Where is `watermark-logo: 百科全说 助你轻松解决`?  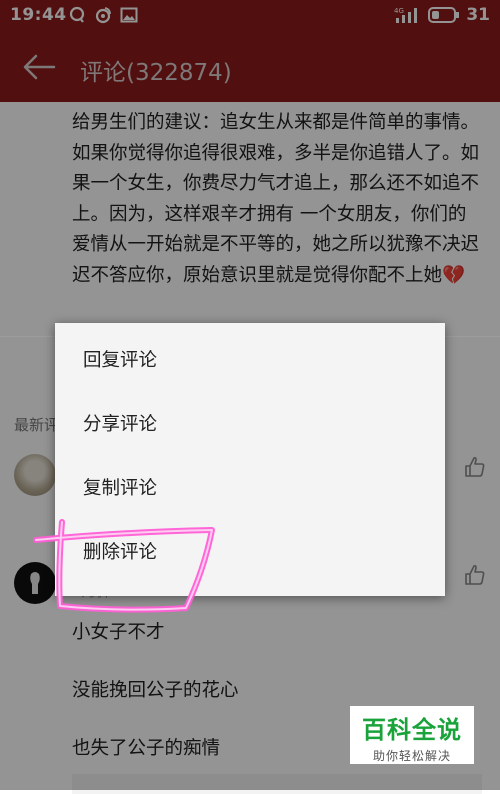
watermark-logo: 百科全说 助你轻松解决 is located at coordinates (412, 735).